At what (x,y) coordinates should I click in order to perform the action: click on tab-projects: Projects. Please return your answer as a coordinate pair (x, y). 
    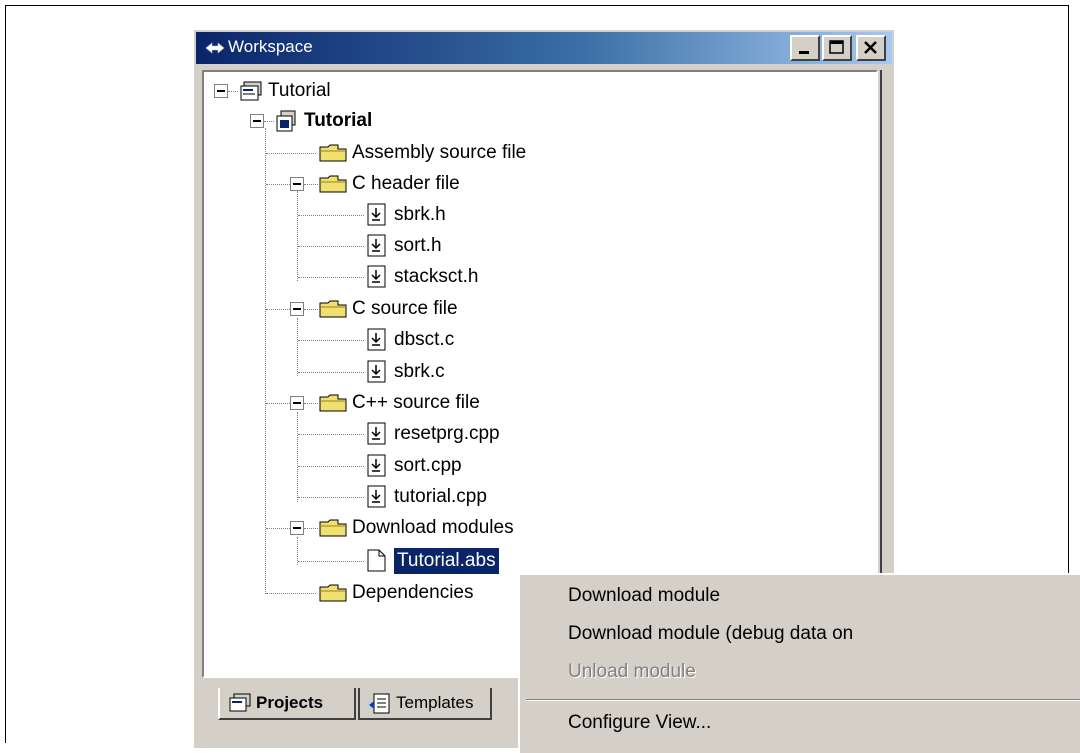
    Looking at the image, I should click on (287, 704).